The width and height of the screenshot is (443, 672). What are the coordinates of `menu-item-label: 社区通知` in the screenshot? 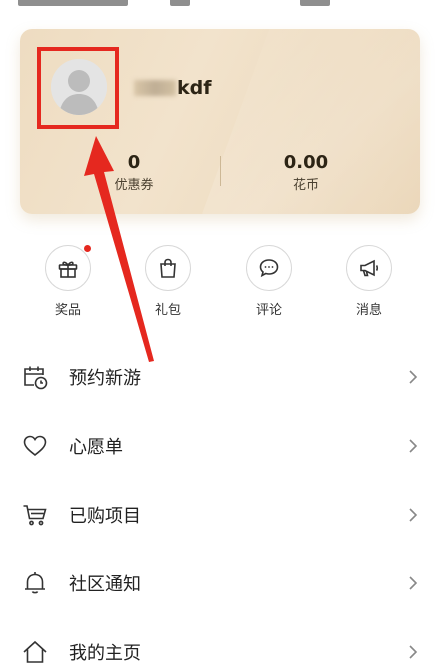 It's located at (105, 584).